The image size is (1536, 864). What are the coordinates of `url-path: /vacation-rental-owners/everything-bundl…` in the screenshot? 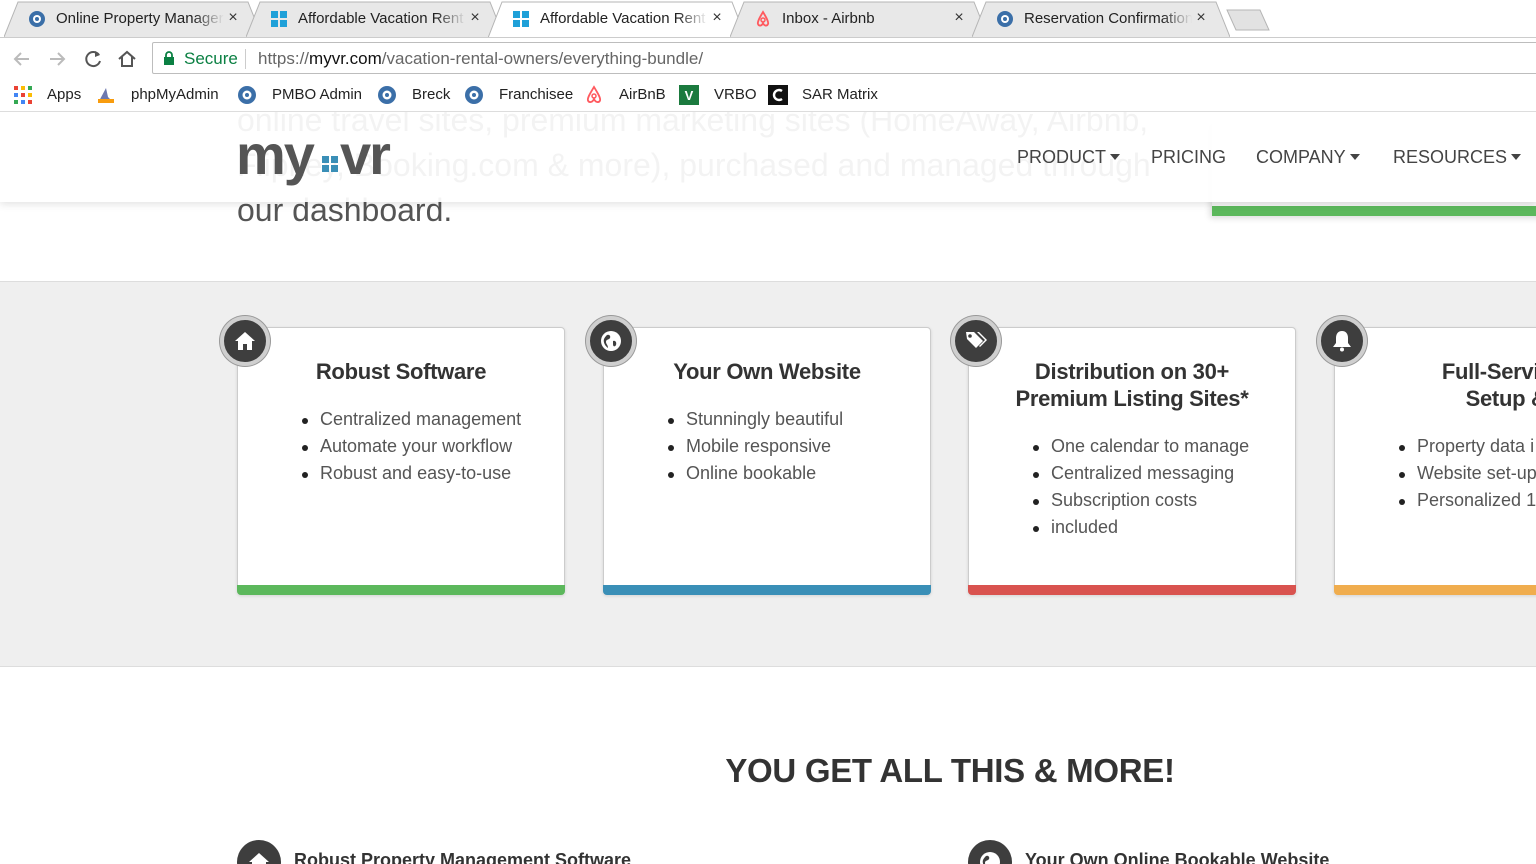 It's located at (542, 58).